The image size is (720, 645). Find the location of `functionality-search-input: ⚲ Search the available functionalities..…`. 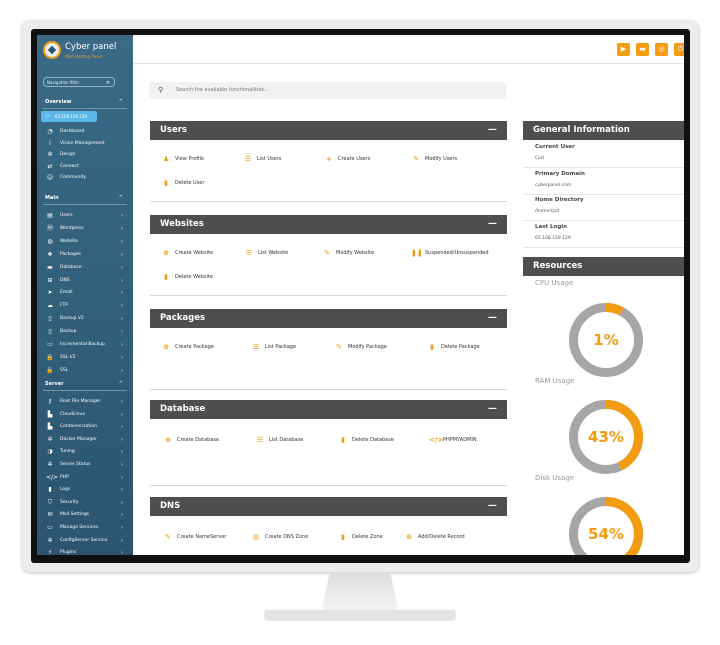

functionality-search-input: ⚲ Search the available functionalities..… is located at coordinates (327, 90).